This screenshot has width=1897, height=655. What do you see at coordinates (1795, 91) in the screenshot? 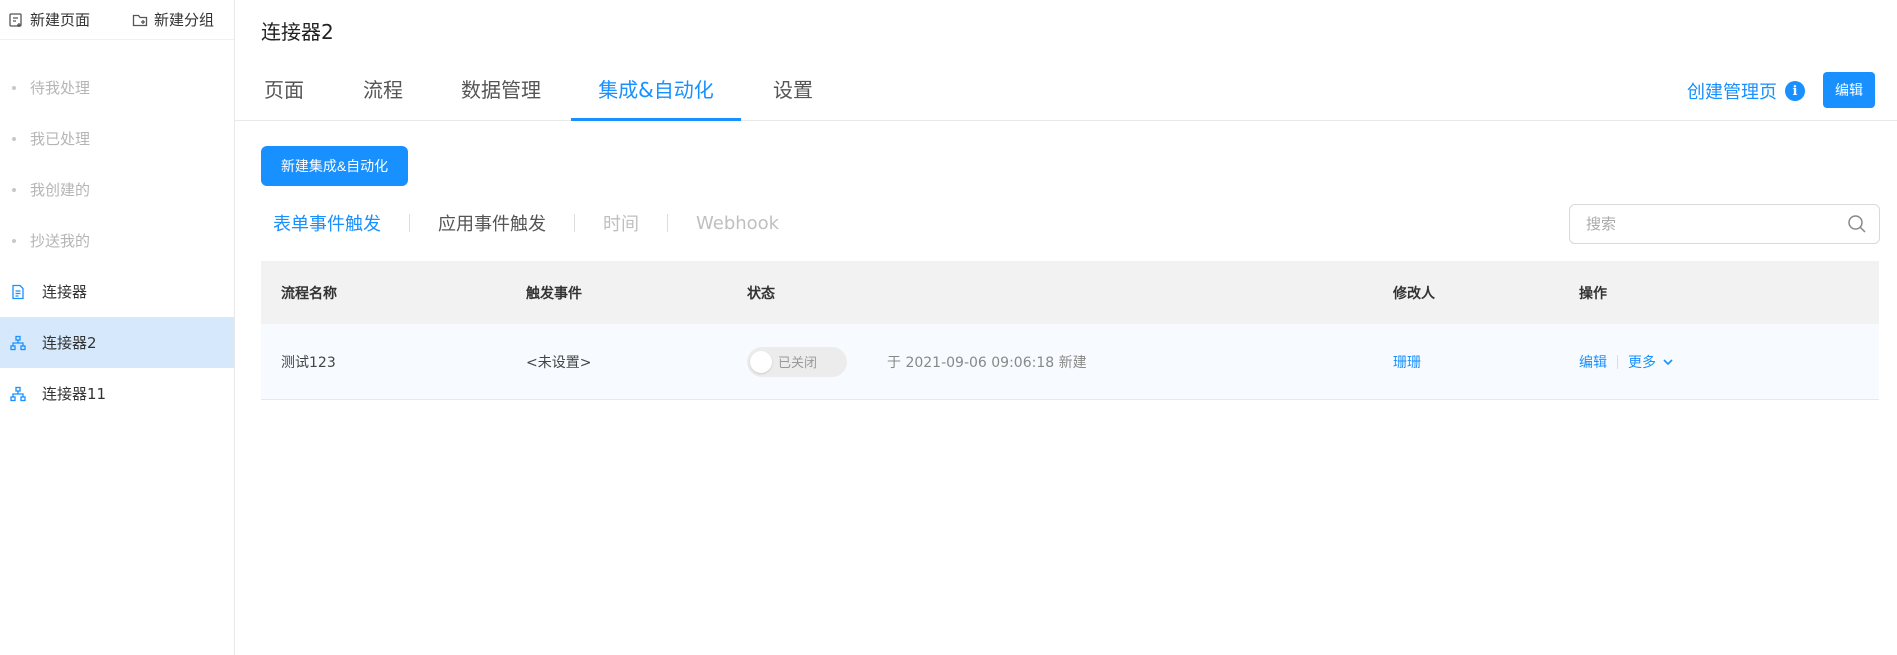
I see `info-icon: i` at bounding box center [1795, 91].